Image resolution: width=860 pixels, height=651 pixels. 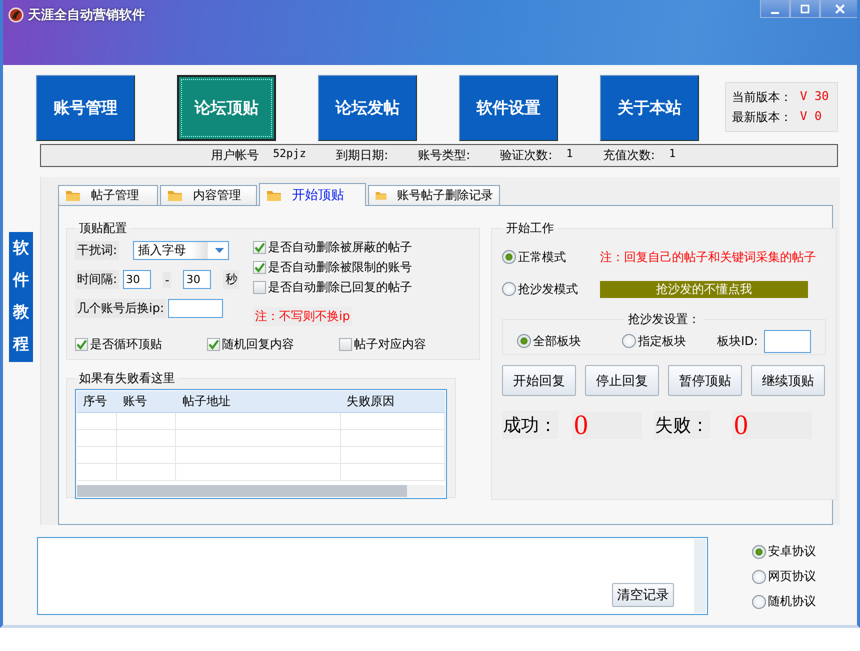 What do you see at coordinates (682, 425) in the screenshot?
I see `stat-label: 失败：` at bounding box center [682, 425].